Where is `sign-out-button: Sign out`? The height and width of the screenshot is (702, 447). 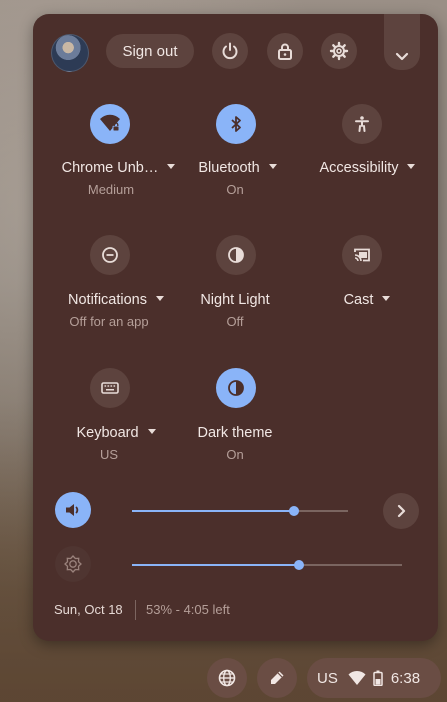
sign-out-button: Sign out is located at coordinates (150, 51).